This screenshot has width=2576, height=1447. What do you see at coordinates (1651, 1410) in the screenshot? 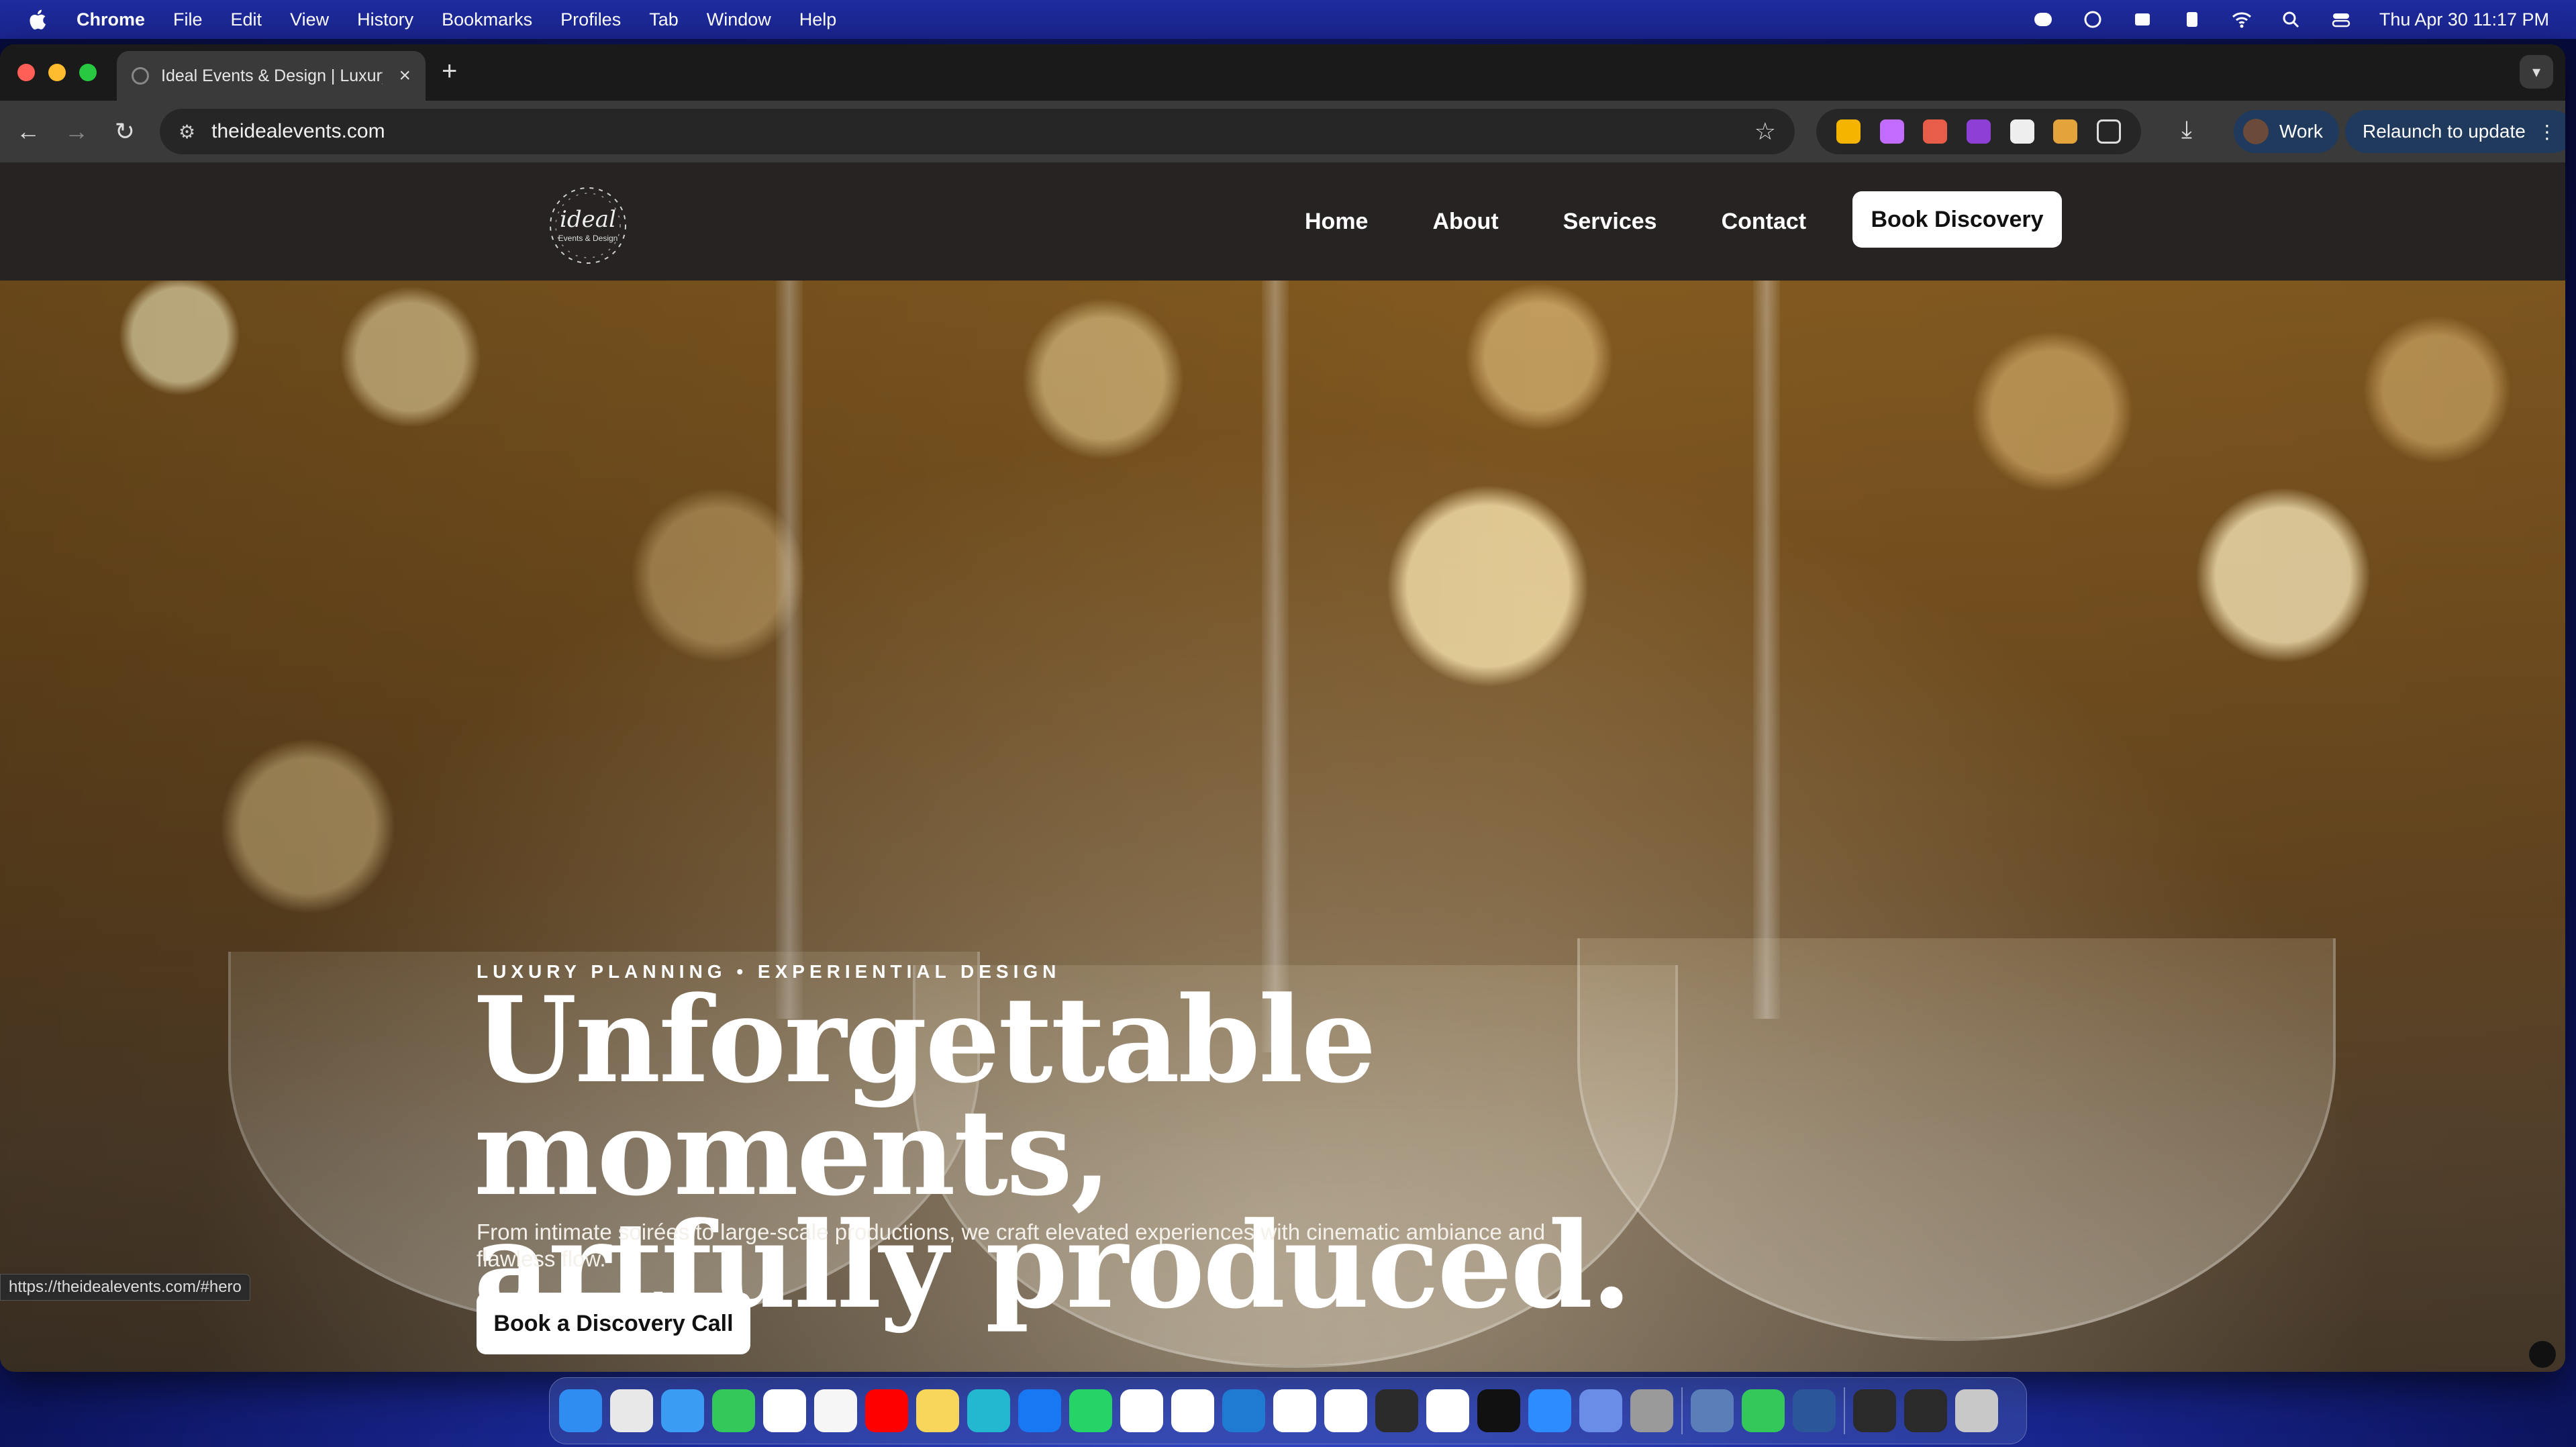
I see `settings-icon` at bounding box center [1651, 1410].